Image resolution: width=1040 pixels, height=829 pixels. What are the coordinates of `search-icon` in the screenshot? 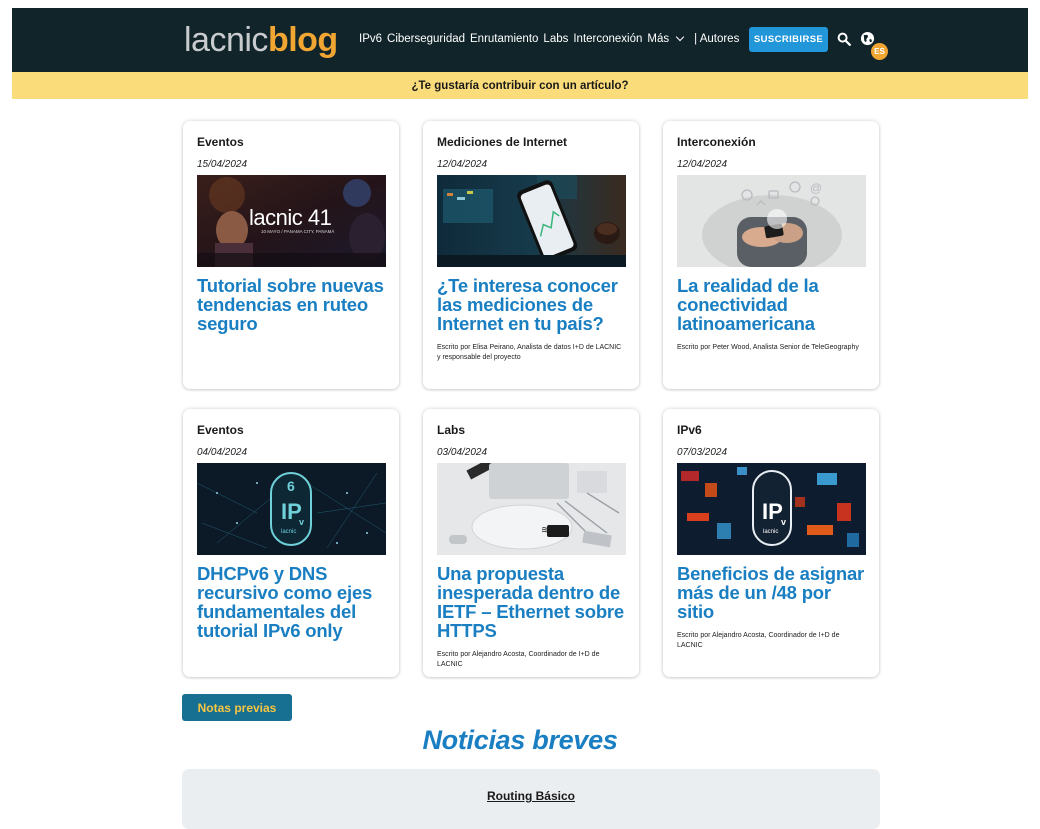 It's located at (844, 39).